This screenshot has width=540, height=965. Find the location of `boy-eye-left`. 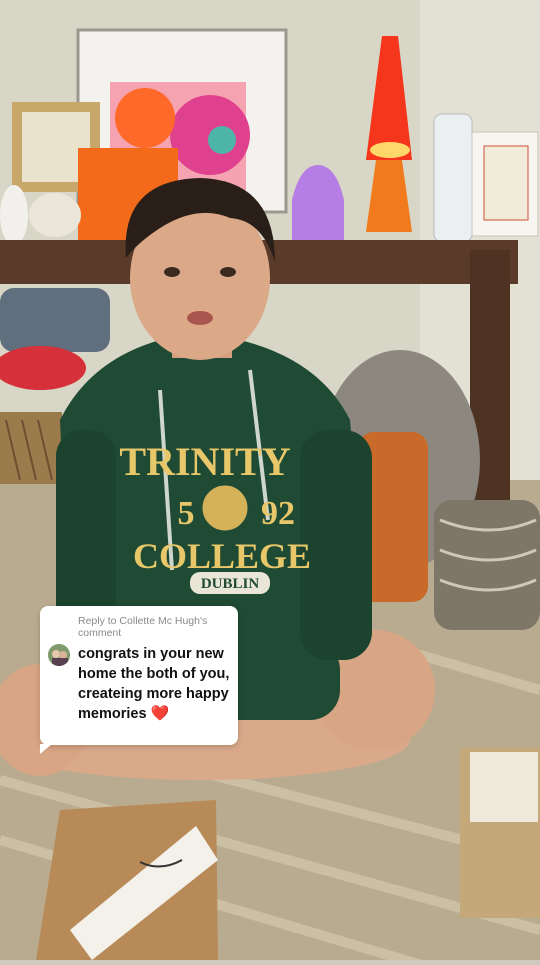

boy-eye-left is located at coordinates (172, 272).